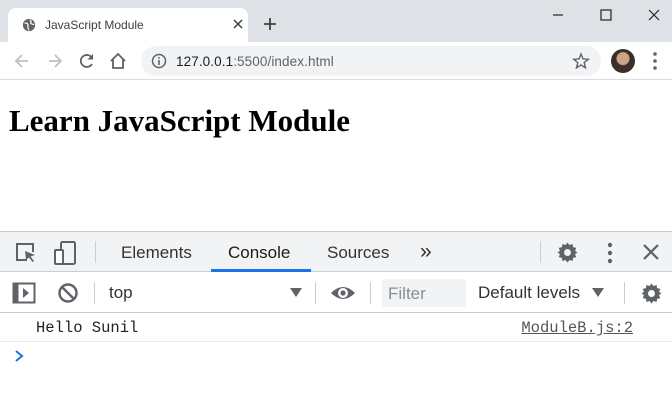 This screenshot has width=672, height=416. I want to click on forward-icon, so click(55, 61).